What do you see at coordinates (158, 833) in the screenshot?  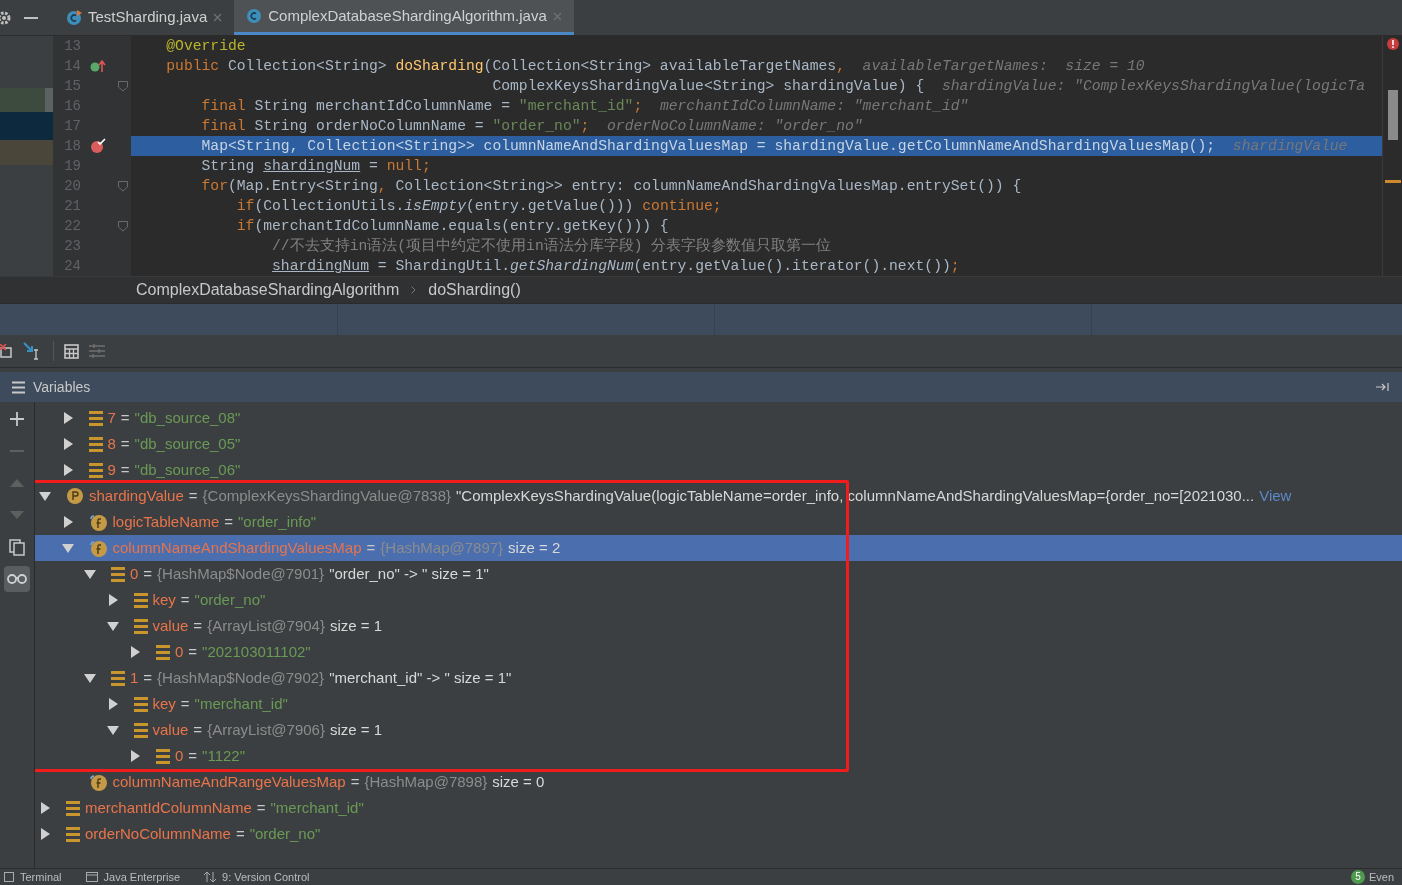 I see `variable-name: orderNoColumnName` at bounding box center [158, 833].